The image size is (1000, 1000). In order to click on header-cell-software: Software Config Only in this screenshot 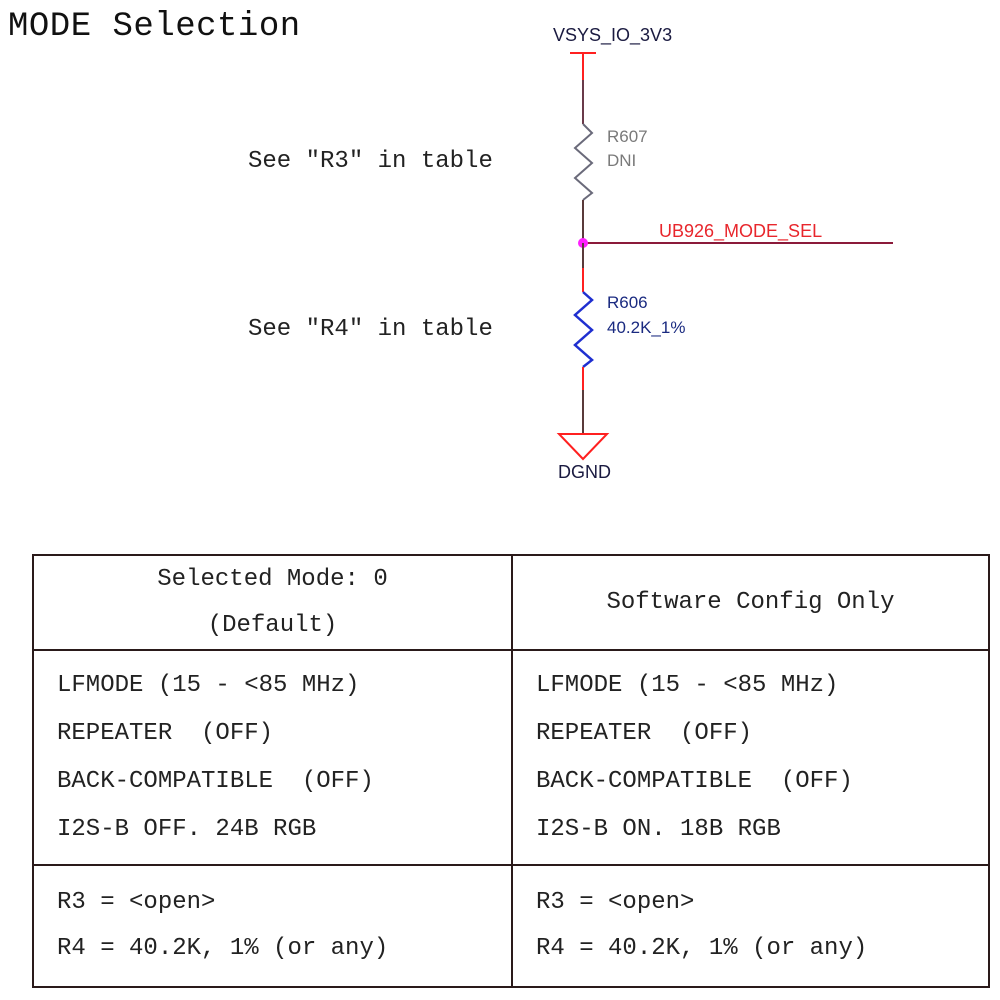, I will do `click(750, 602)`.